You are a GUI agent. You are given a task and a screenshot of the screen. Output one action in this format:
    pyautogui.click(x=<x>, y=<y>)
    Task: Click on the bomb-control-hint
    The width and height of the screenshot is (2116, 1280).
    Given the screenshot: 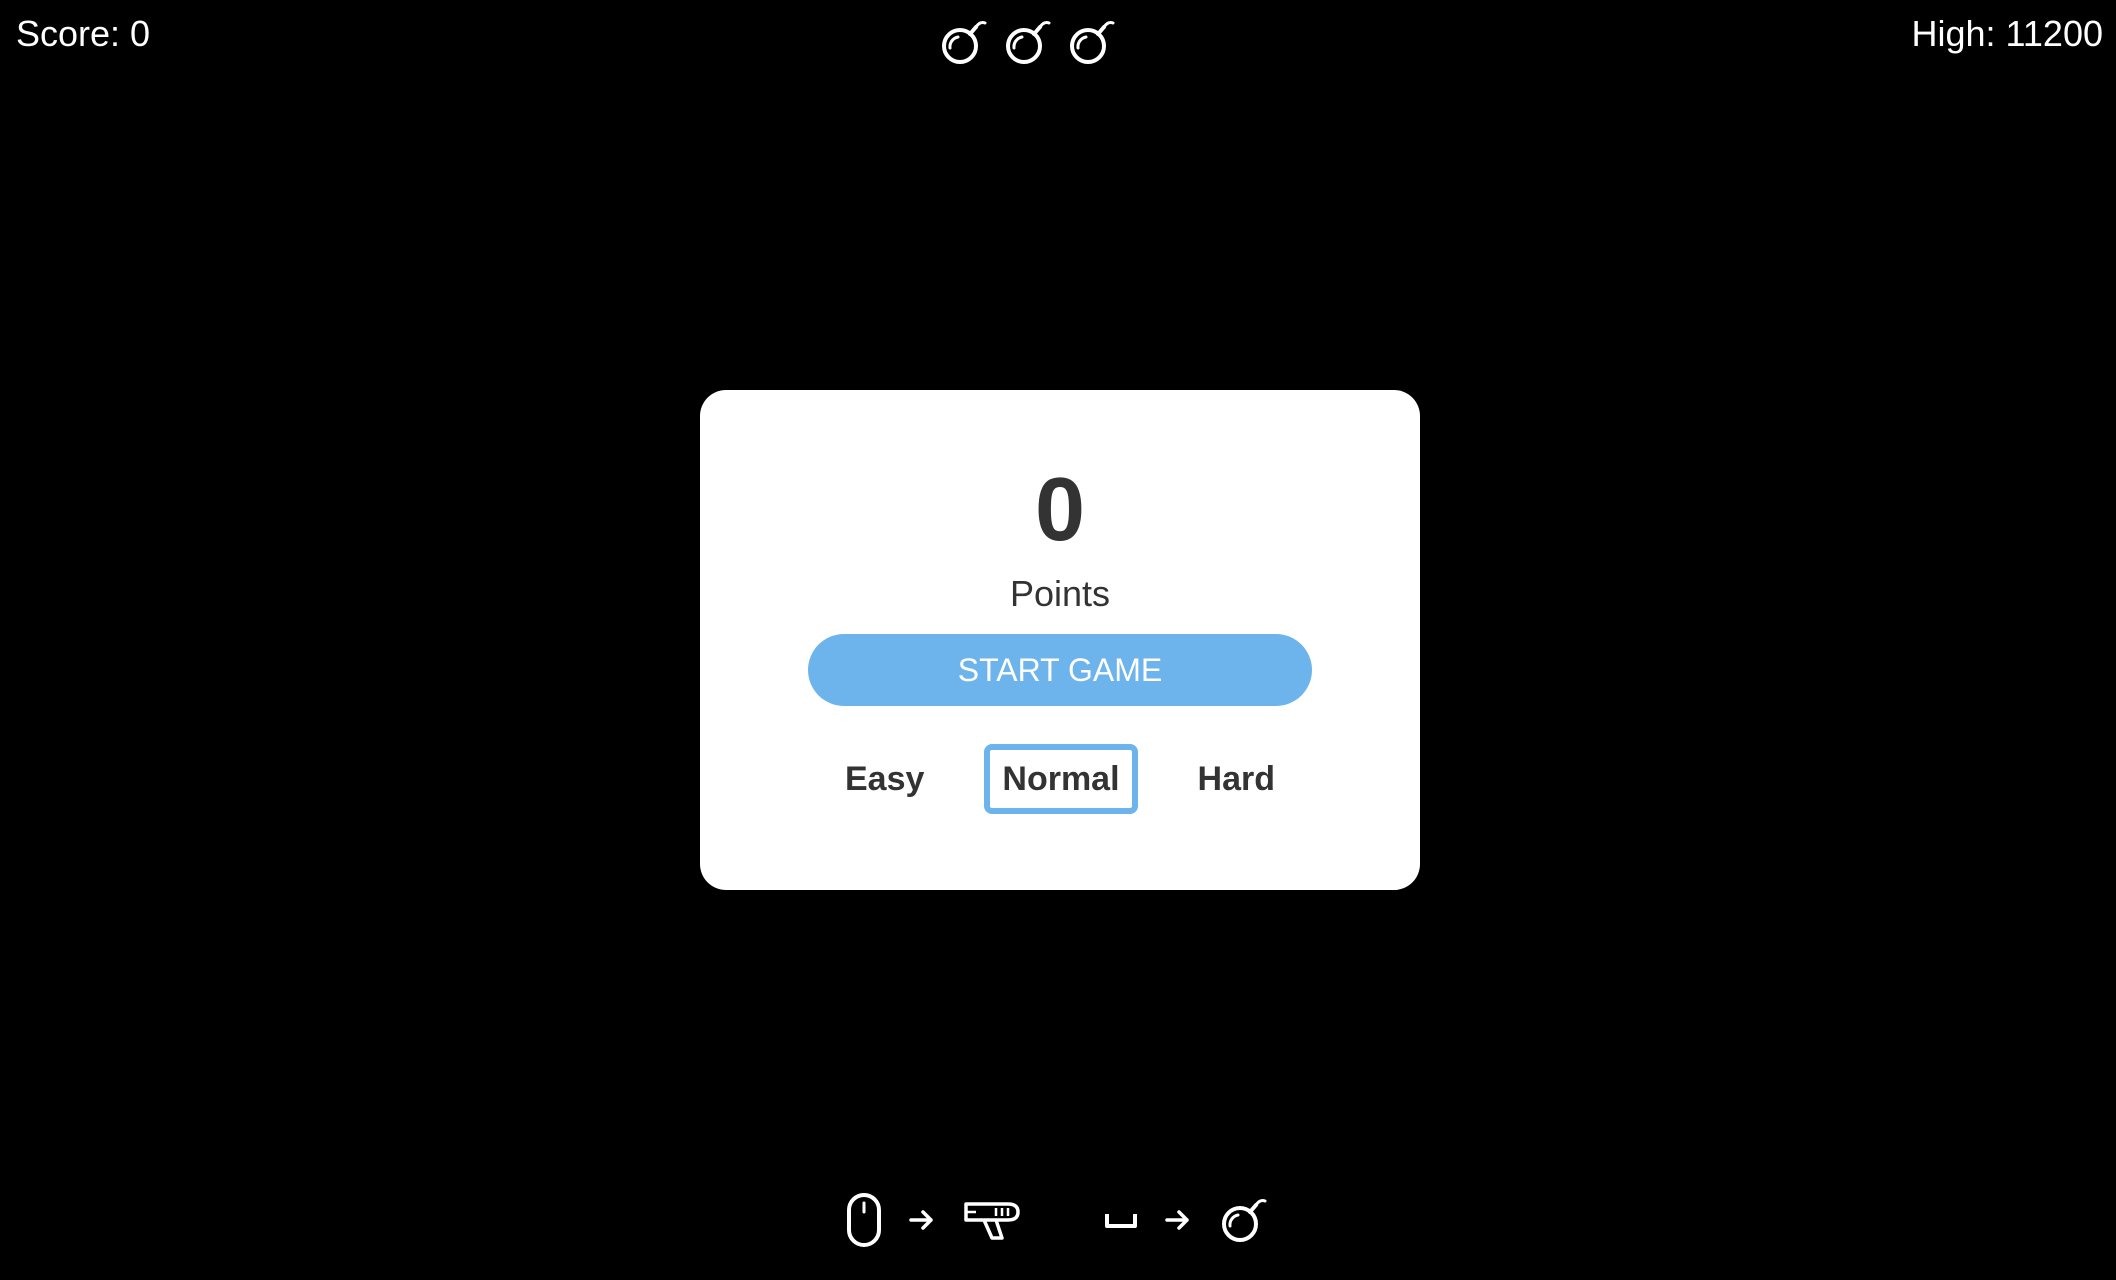 What is the action you would take?
    pyautogui.click(x=1187, y=1220)
    